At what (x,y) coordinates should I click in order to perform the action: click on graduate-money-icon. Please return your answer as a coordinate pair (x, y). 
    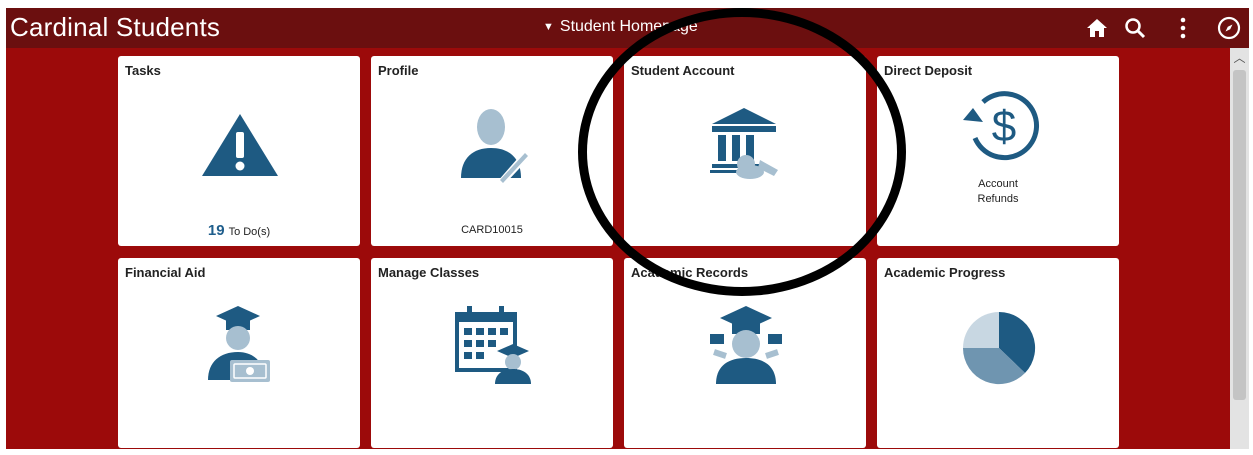
    Looking at the image, I should click on (239, 344).